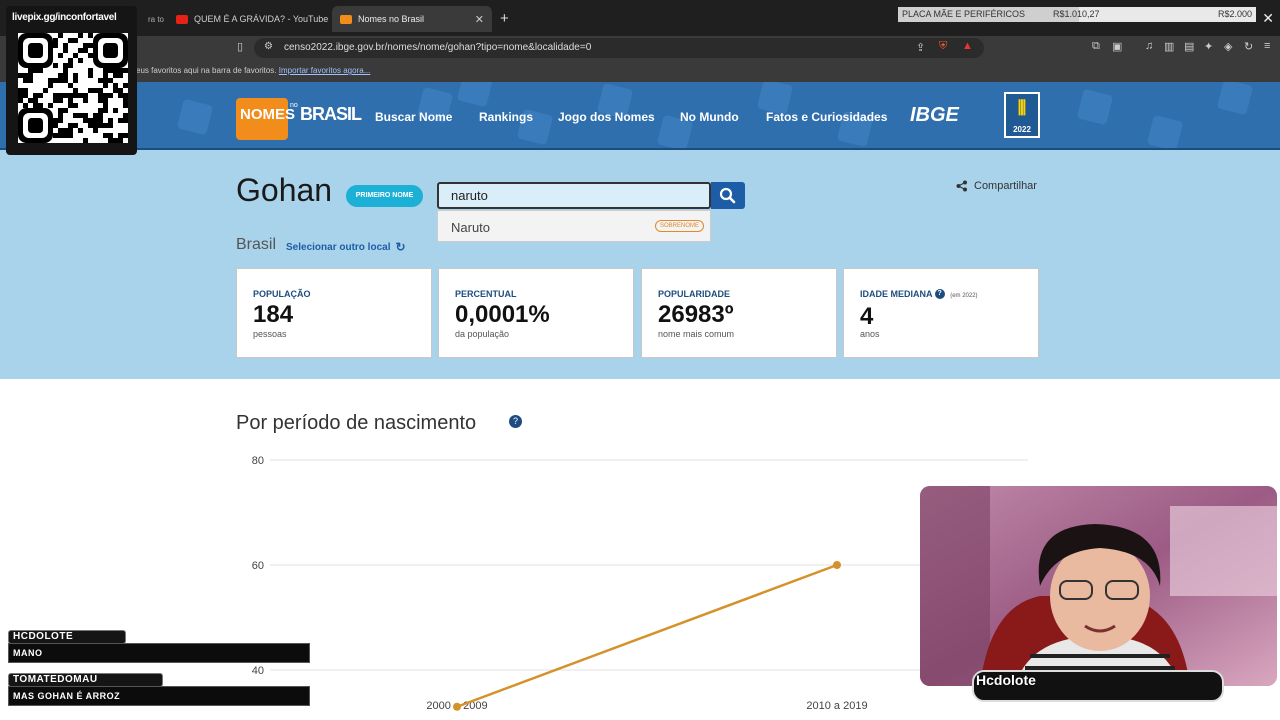 This screenshot has height=720, width=1280. I want to click on y-tick-label: 80, so click(258, 461).